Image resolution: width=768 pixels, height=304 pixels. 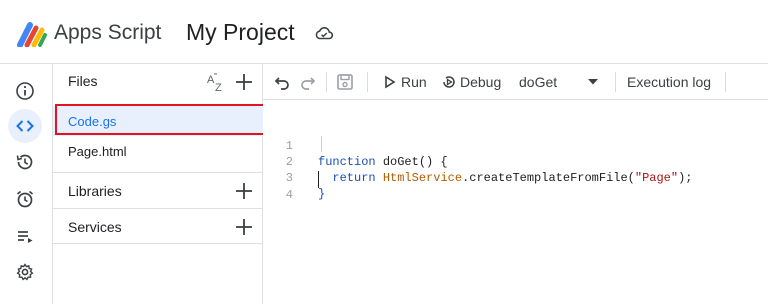 I want to click on svg-text: A, so click(x=211, y=80).